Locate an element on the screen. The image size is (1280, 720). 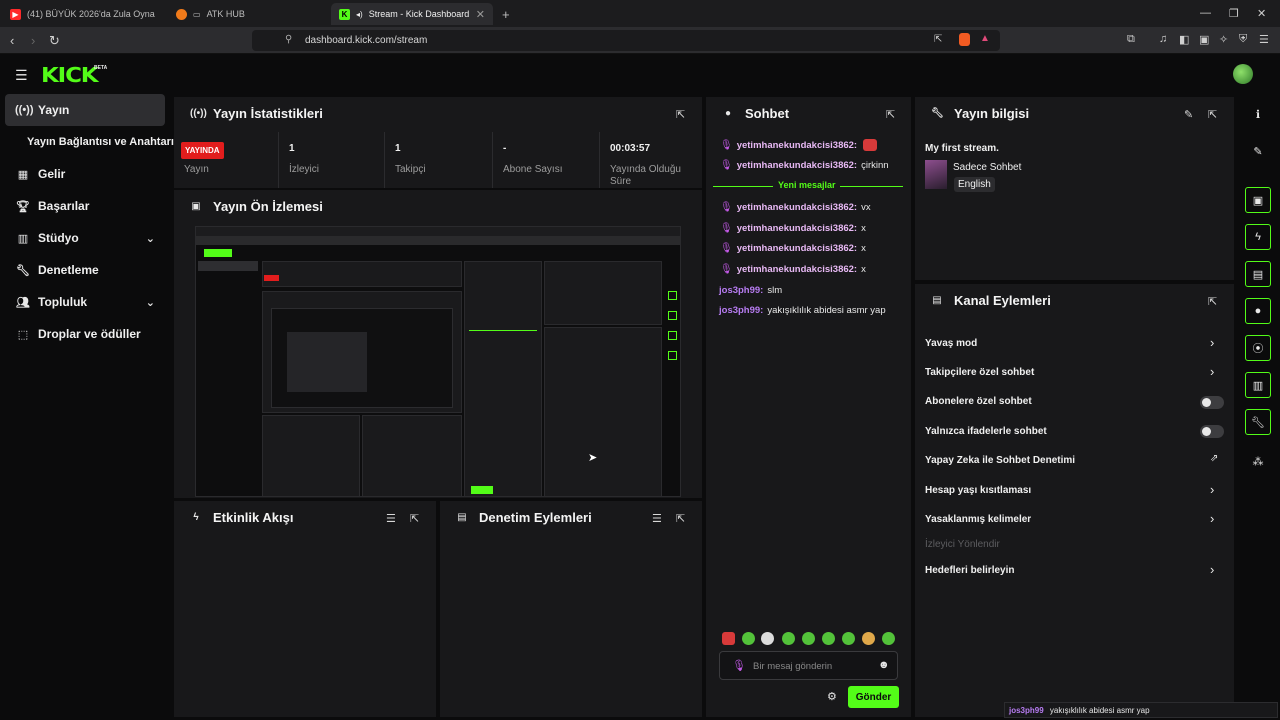
sidebar-item-stream-key: Yayın Bağlantısı ve Anahtarı is located at coordinates (100, 142).